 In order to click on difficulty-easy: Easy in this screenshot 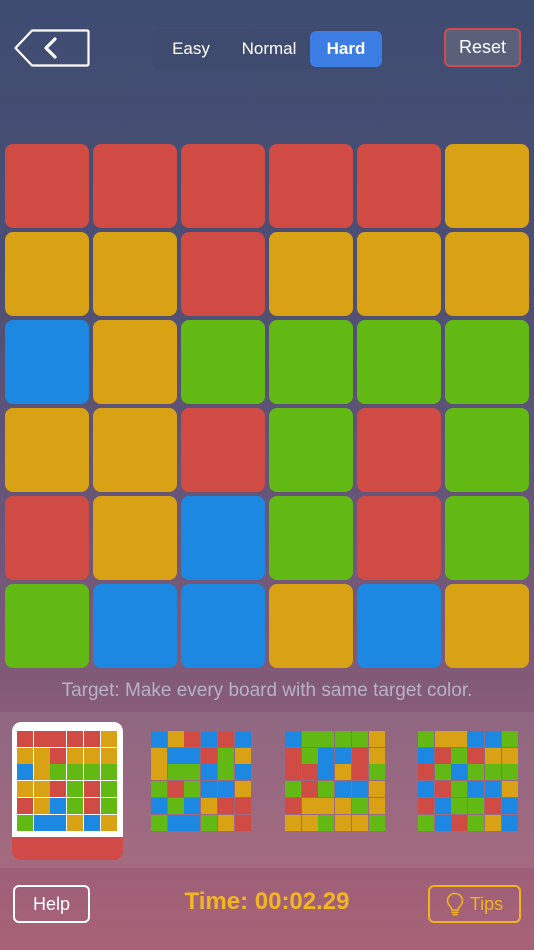, I will do `click(191, 49)`.